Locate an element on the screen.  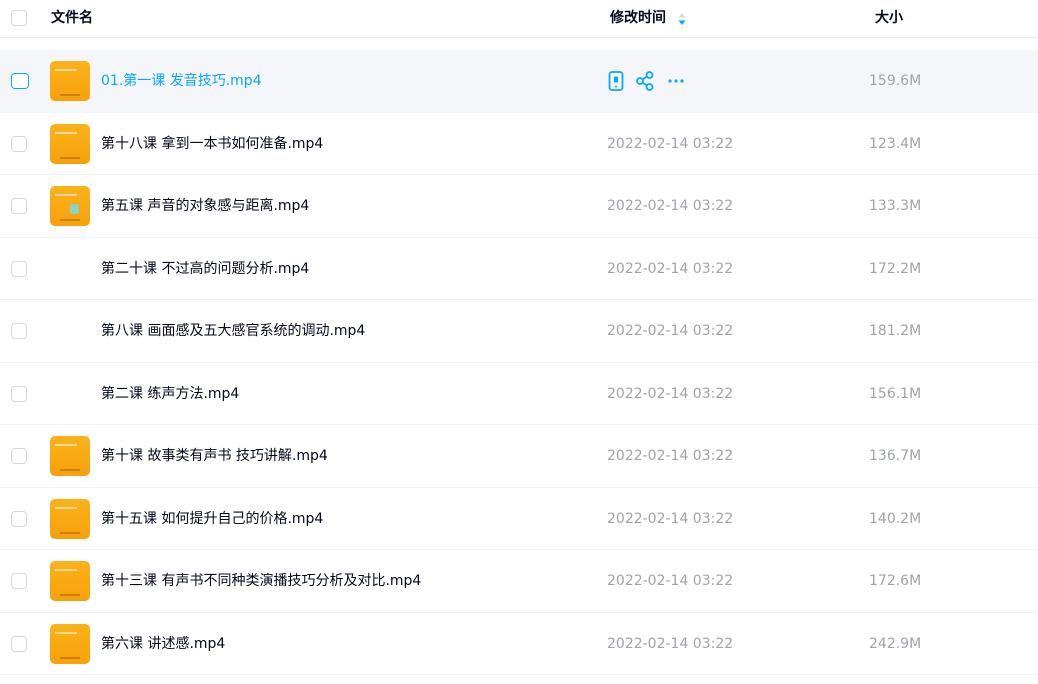
file-size: 140.2M is located at coordinates (895, 518).